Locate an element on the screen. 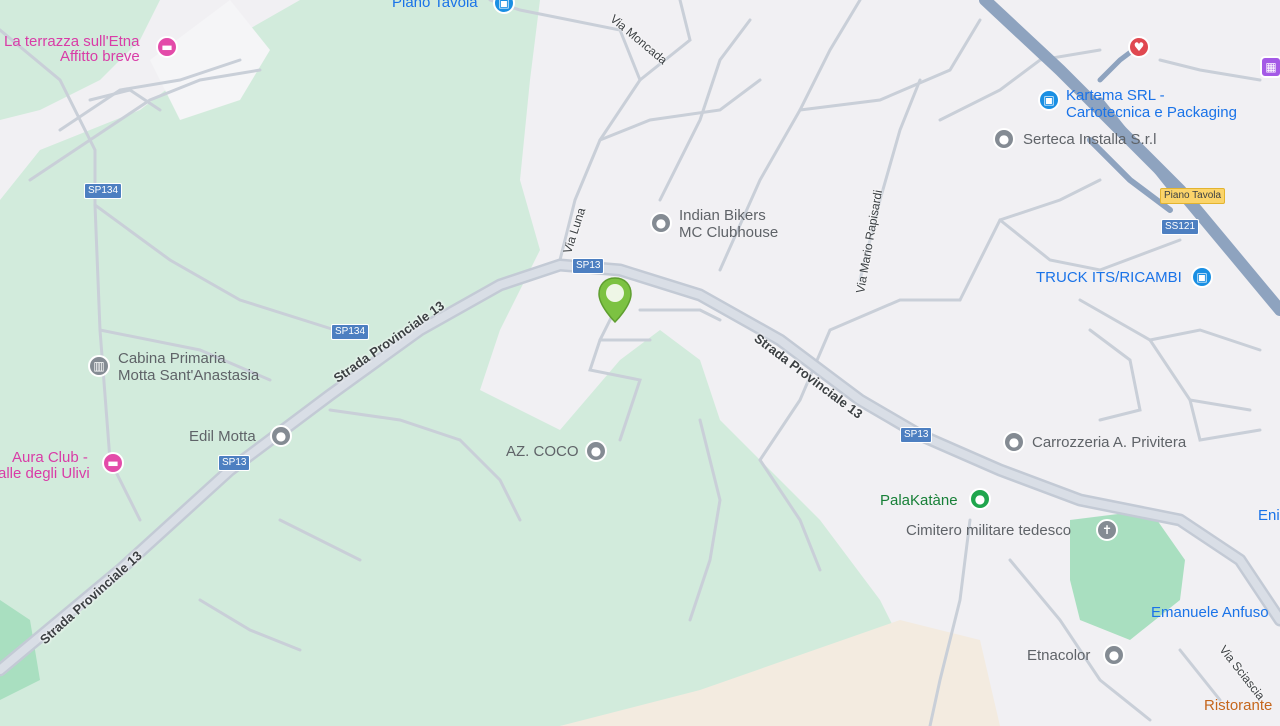 The height and width of the screenshot is (726, 1280). shield-sp134-middle: SP134 is located at coordinates (350, 332).